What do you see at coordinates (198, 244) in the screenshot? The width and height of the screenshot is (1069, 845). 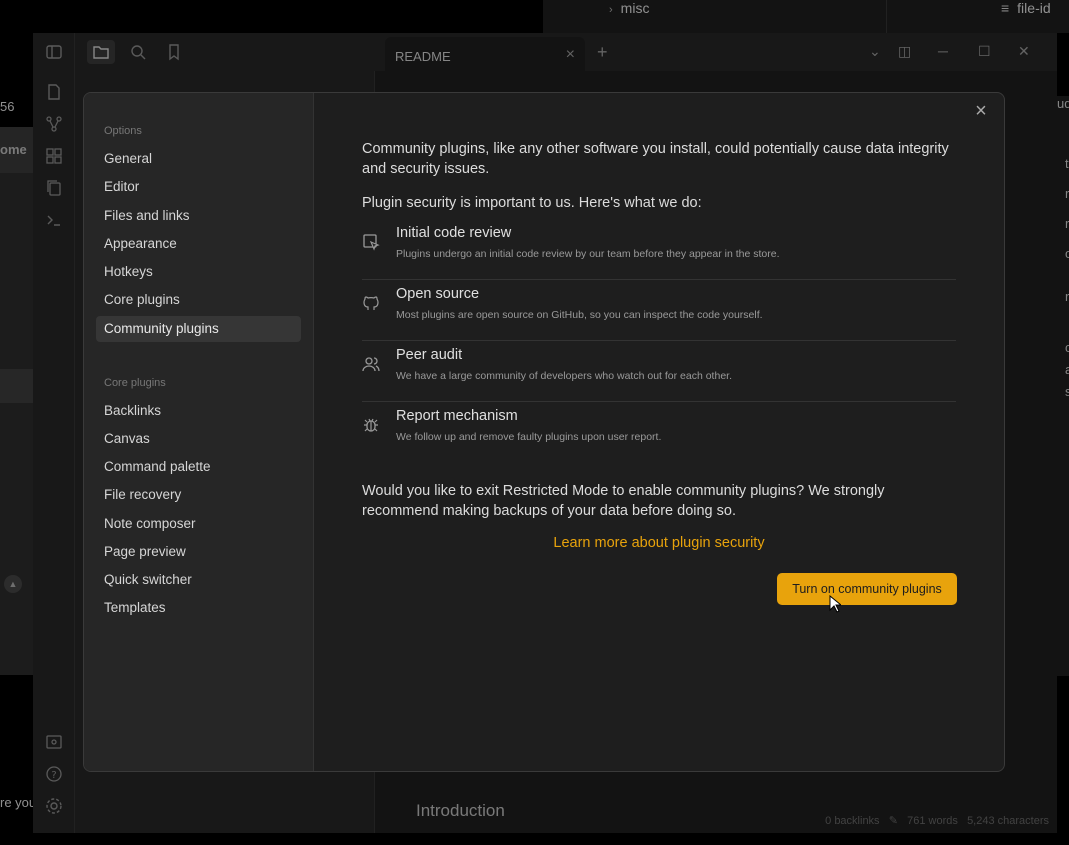 I see `nav-item-appearance: Appearance` at bounding box center [198, 244].